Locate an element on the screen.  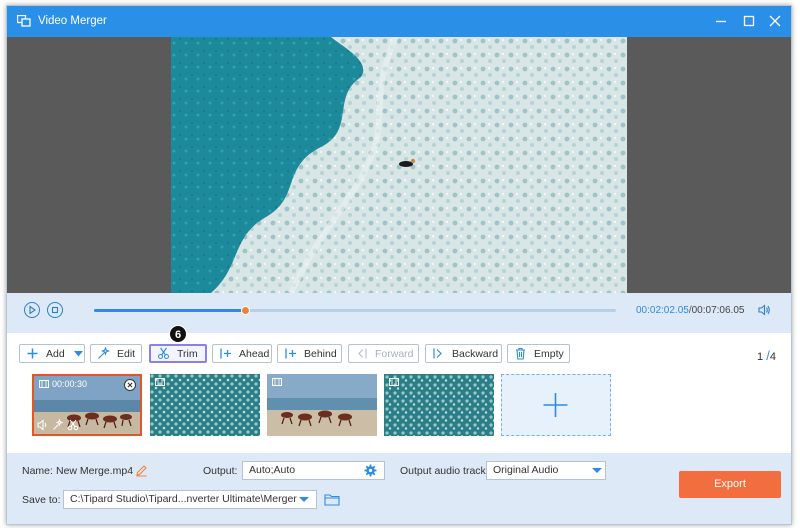
clip-volume-icon is located at coordinates (43, 425).